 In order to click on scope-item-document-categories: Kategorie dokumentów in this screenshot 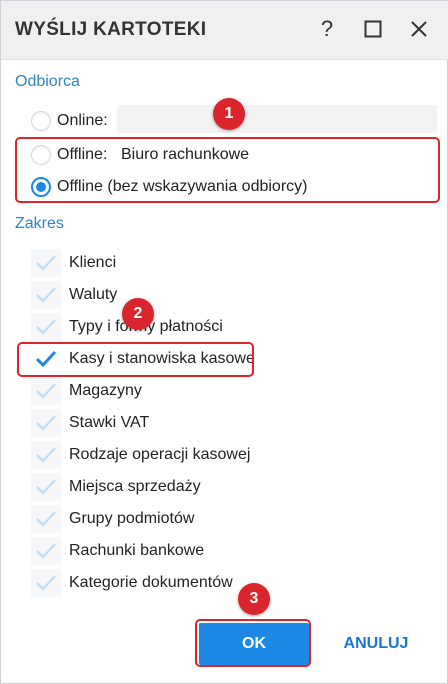, I will do `click(132, 583)`.